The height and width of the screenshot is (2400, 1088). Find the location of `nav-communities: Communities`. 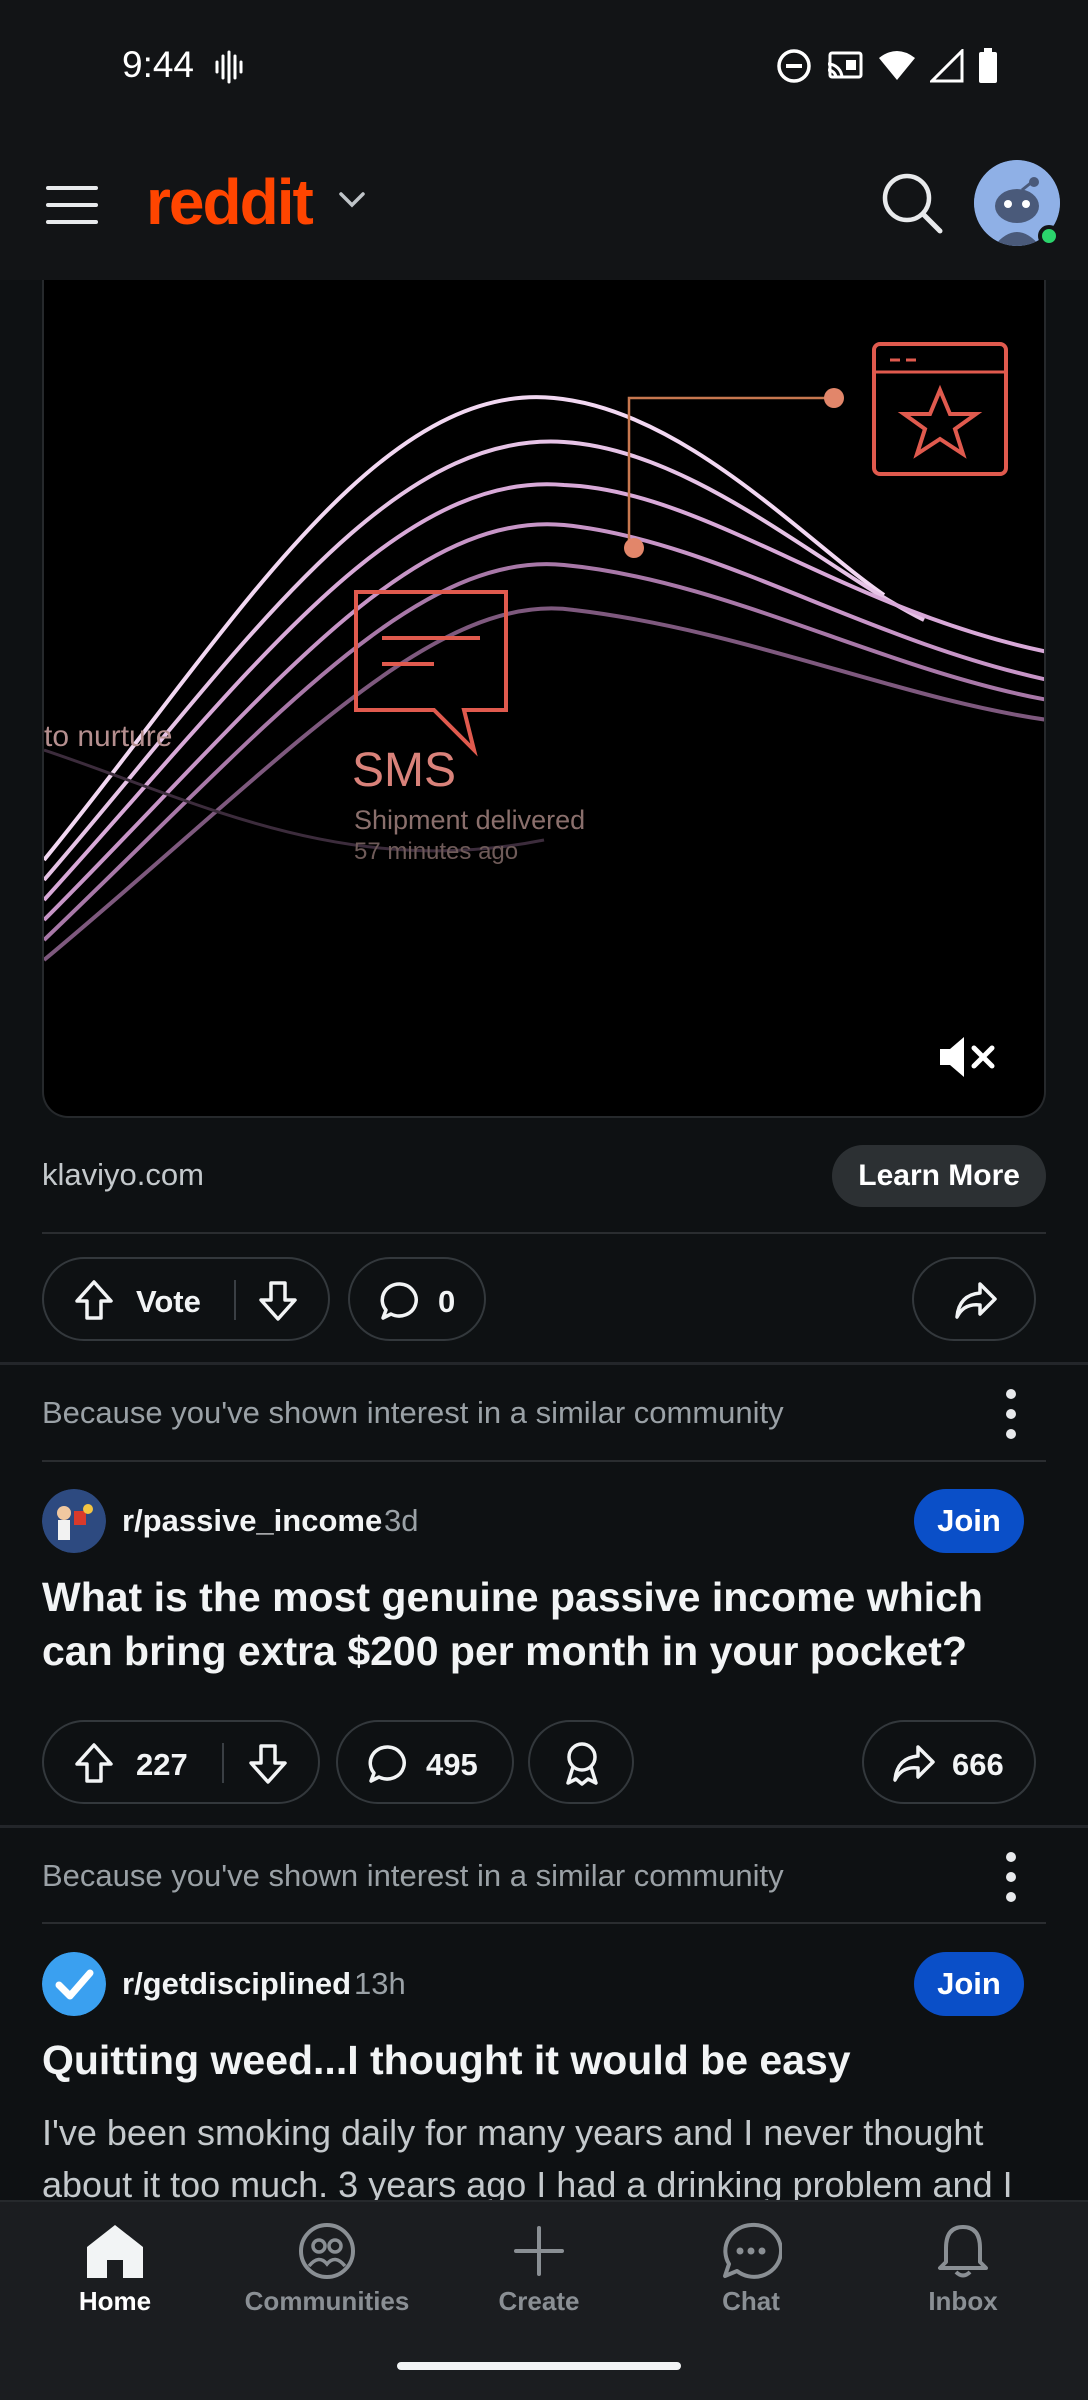

nav-communities: Communities is located at coordinates (327, 2277).